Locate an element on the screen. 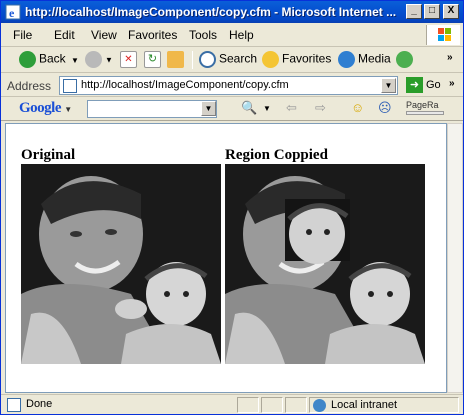 The image size is (464, 415). home-button is located at coordinates (177, 60).